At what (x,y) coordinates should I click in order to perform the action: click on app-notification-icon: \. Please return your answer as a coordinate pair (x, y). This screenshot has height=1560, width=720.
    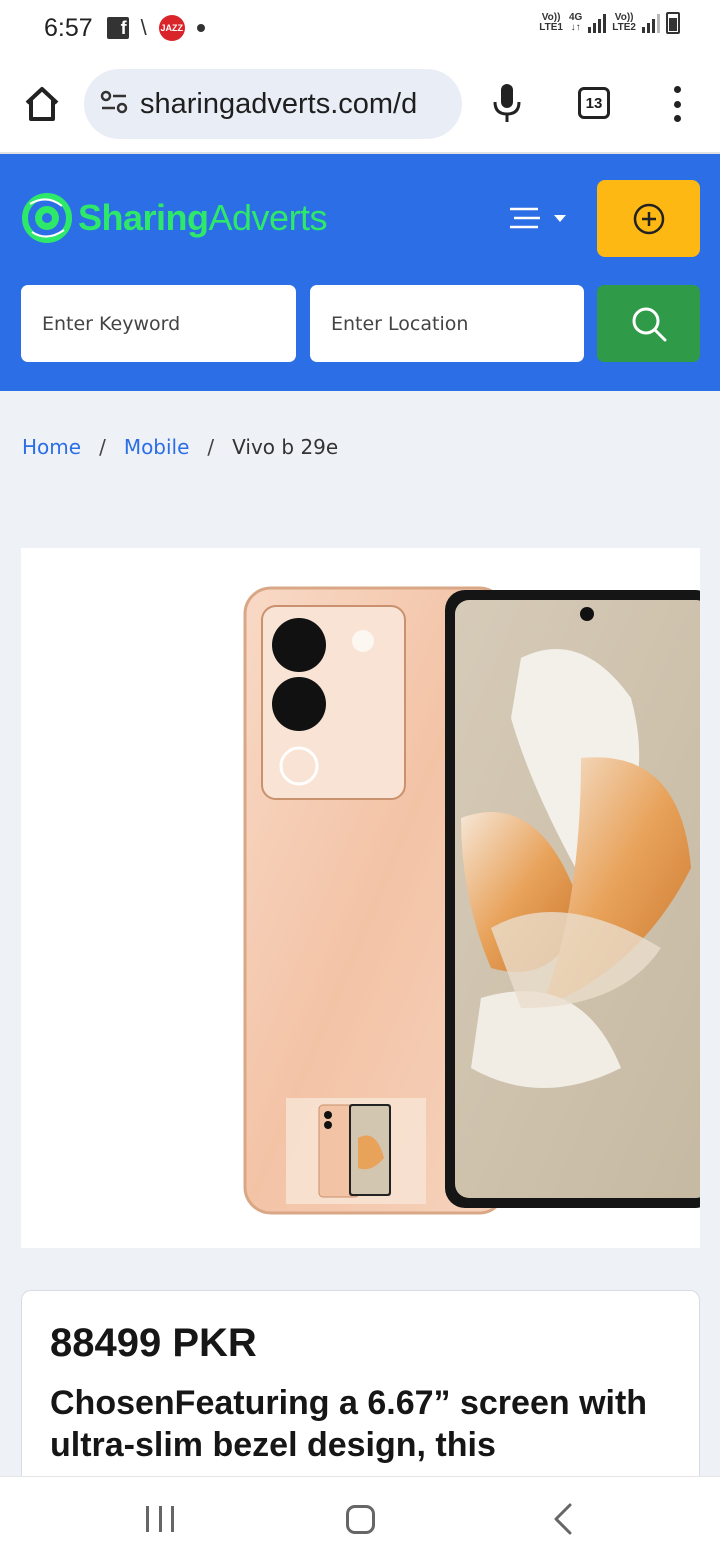
    Looking at the image, I should click on (143, 27).